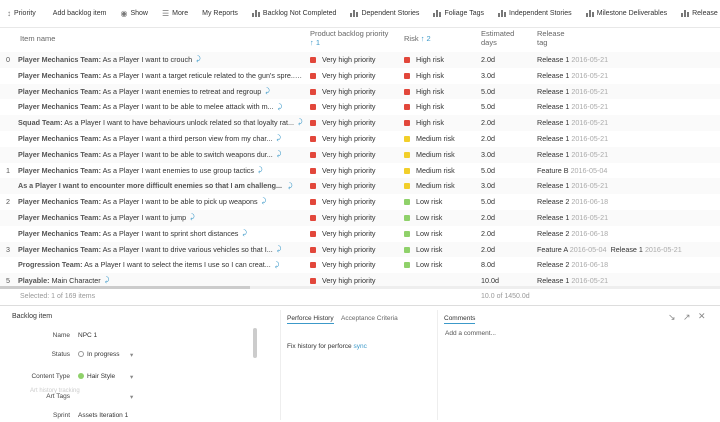  Describe the element at coordinates (553, 265) in the screenshot. I see `release-label: Release 2` at that location.